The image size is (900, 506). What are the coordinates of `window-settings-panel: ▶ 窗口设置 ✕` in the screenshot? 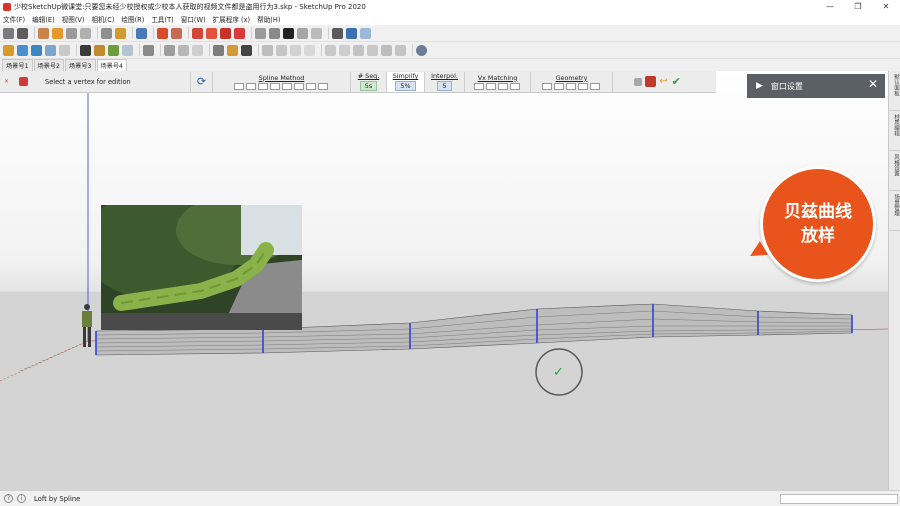 It's located at (816, 86).